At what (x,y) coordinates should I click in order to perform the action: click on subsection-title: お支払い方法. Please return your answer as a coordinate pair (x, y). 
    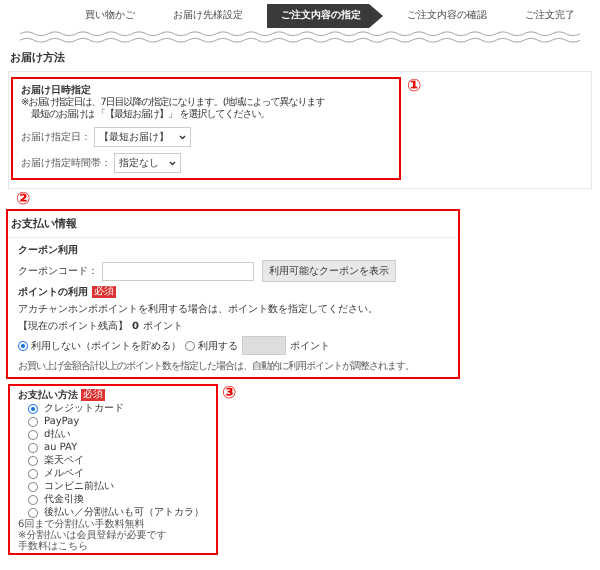
    Looking at the image, I should click on (48, 395).